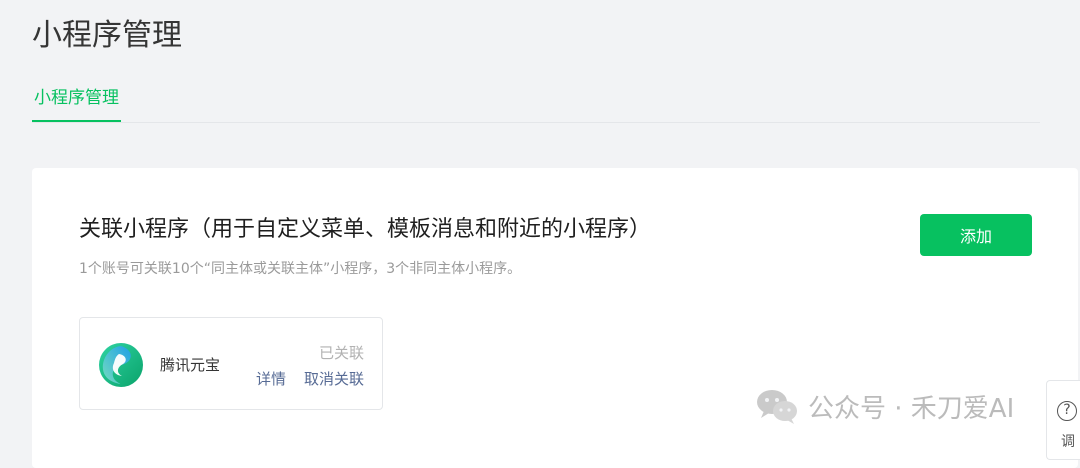 The height and width of the screenshot is (468, 1080). Describe the element at coordinates (1068, 442) in the screenshot. I see `help-label: 调` at that location.